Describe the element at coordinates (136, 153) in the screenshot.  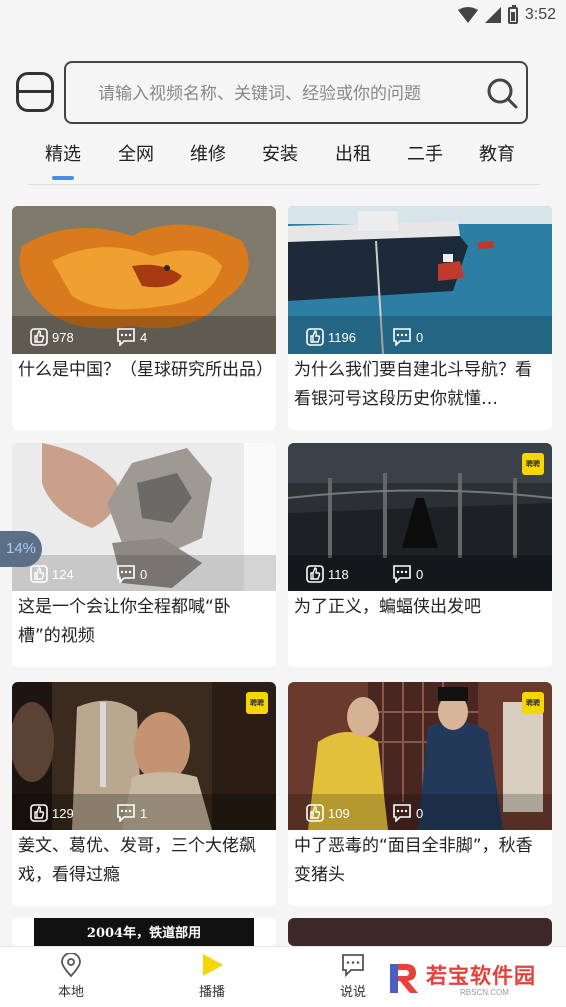
I see `tab-quanwang: 全网` at that location.